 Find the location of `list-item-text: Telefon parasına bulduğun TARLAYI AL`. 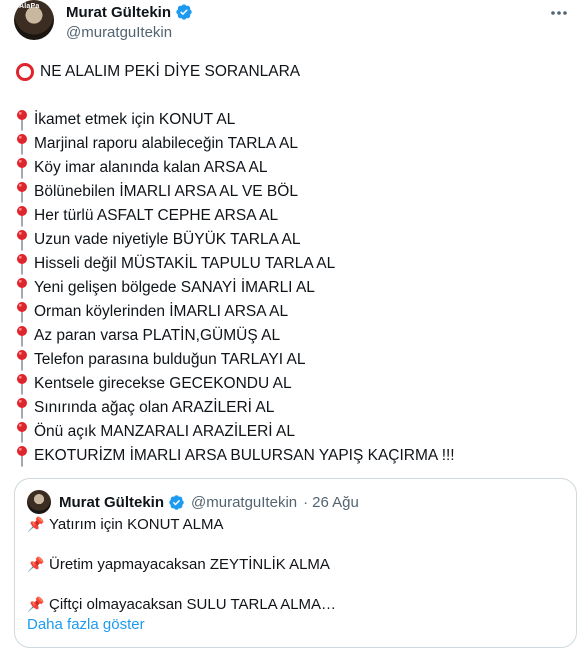

list-item-text: Telefon parasına bulduğun TARLAYI AL is located at coordinates (170, 359).